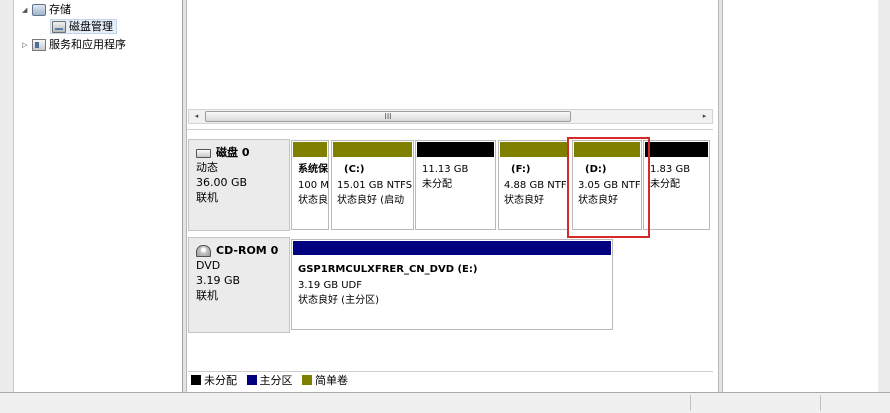 The height and width of the screenshot is (413, 890). Describe the element at coordinates (884, 196) in the screenshot. I see `right-edge` at that location.